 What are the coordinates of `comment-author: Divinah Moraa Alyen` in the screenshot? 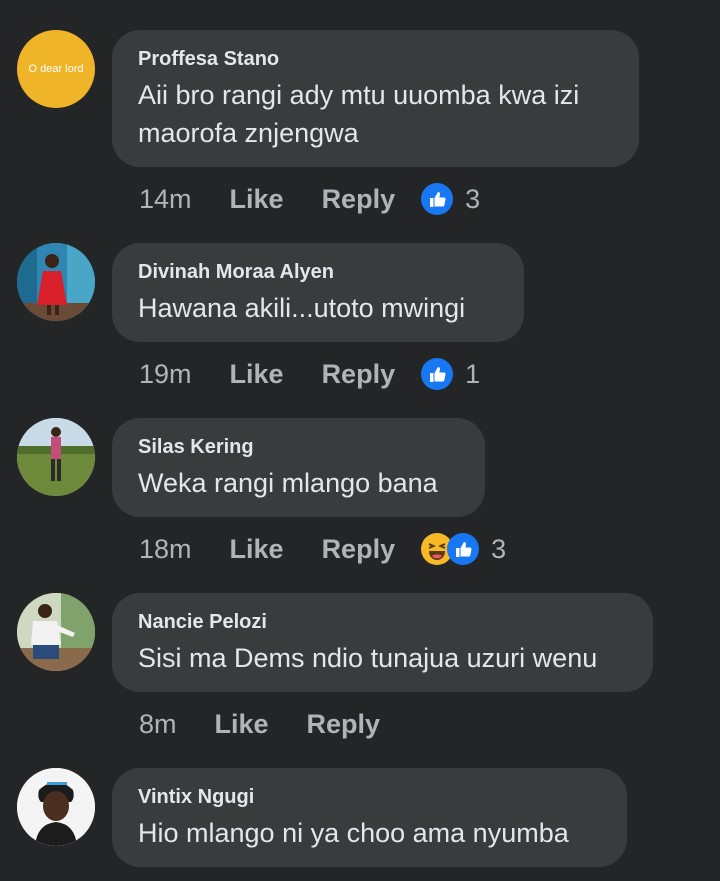 It's located at (318, 272).